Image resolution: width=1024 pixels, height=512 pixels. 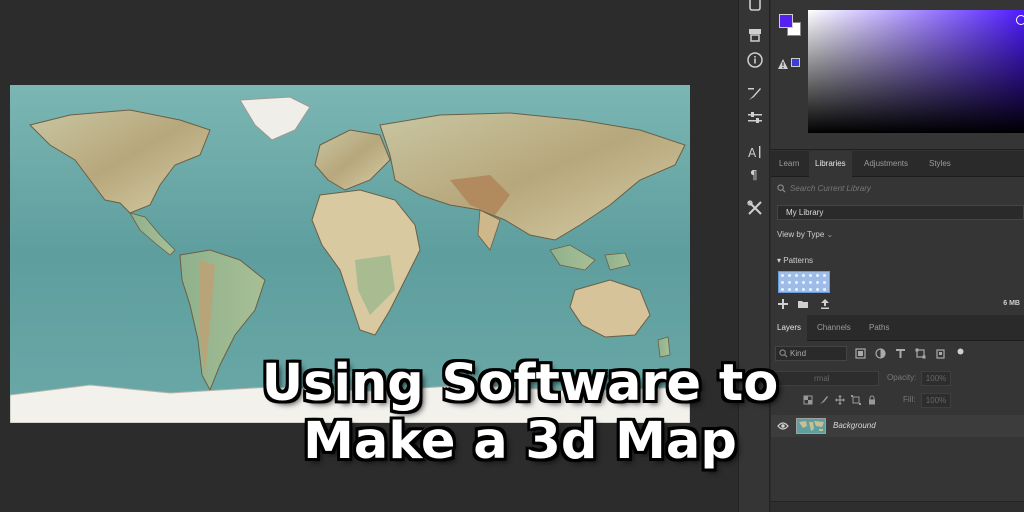 What do you see at coordinates (940, 353) in the screenshot?
I see `smart-object-filter-icon` at bounding box center [940, 353].